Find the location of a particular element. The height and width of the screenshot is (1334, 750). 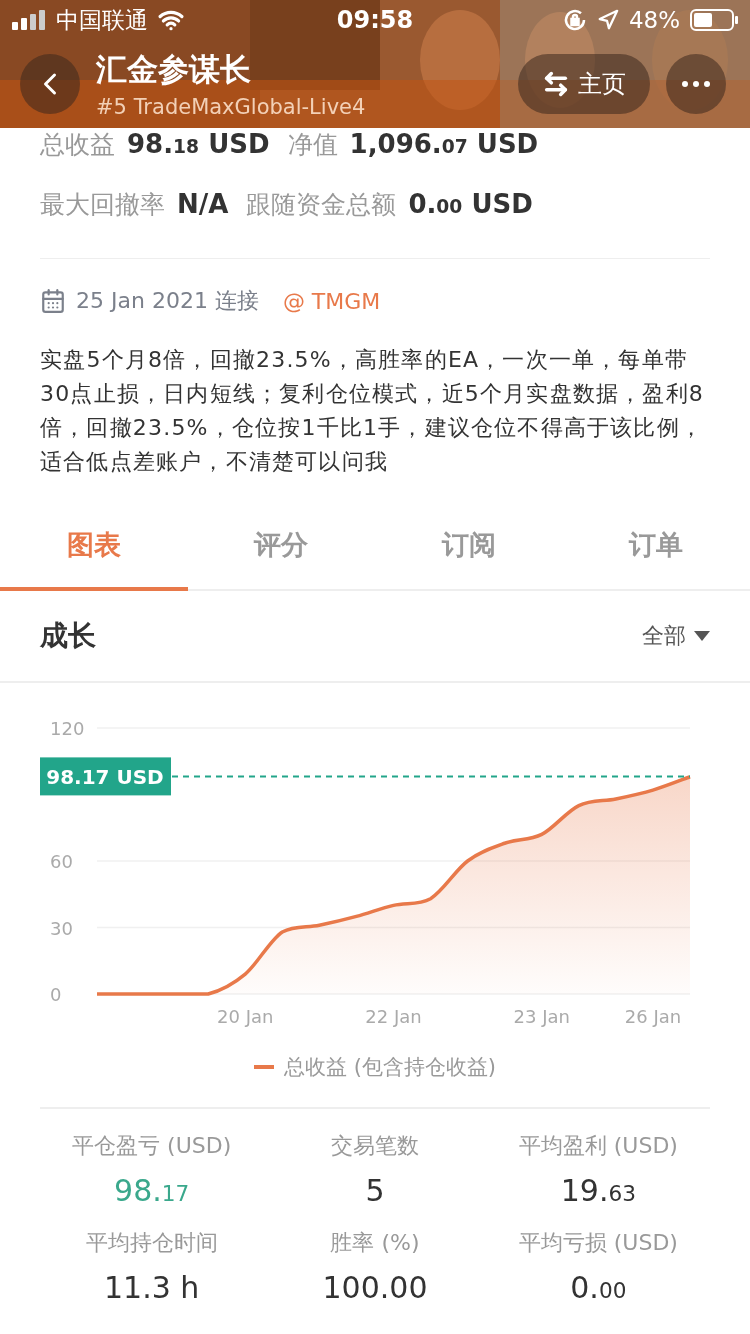

chart-tab: 评分 is located at coordinates (281, 547).